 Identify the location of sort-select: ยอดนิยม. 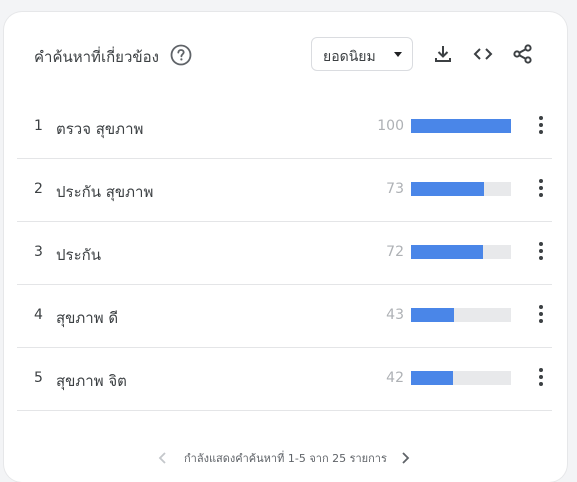
(362, 54).